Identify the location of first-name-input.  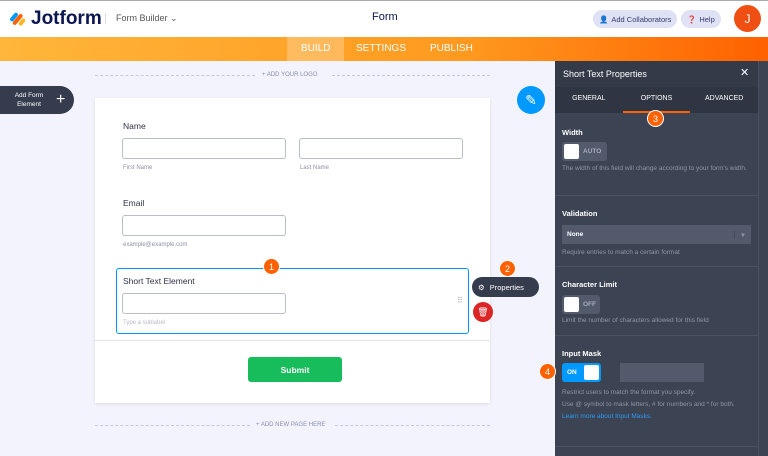
(204, 148).